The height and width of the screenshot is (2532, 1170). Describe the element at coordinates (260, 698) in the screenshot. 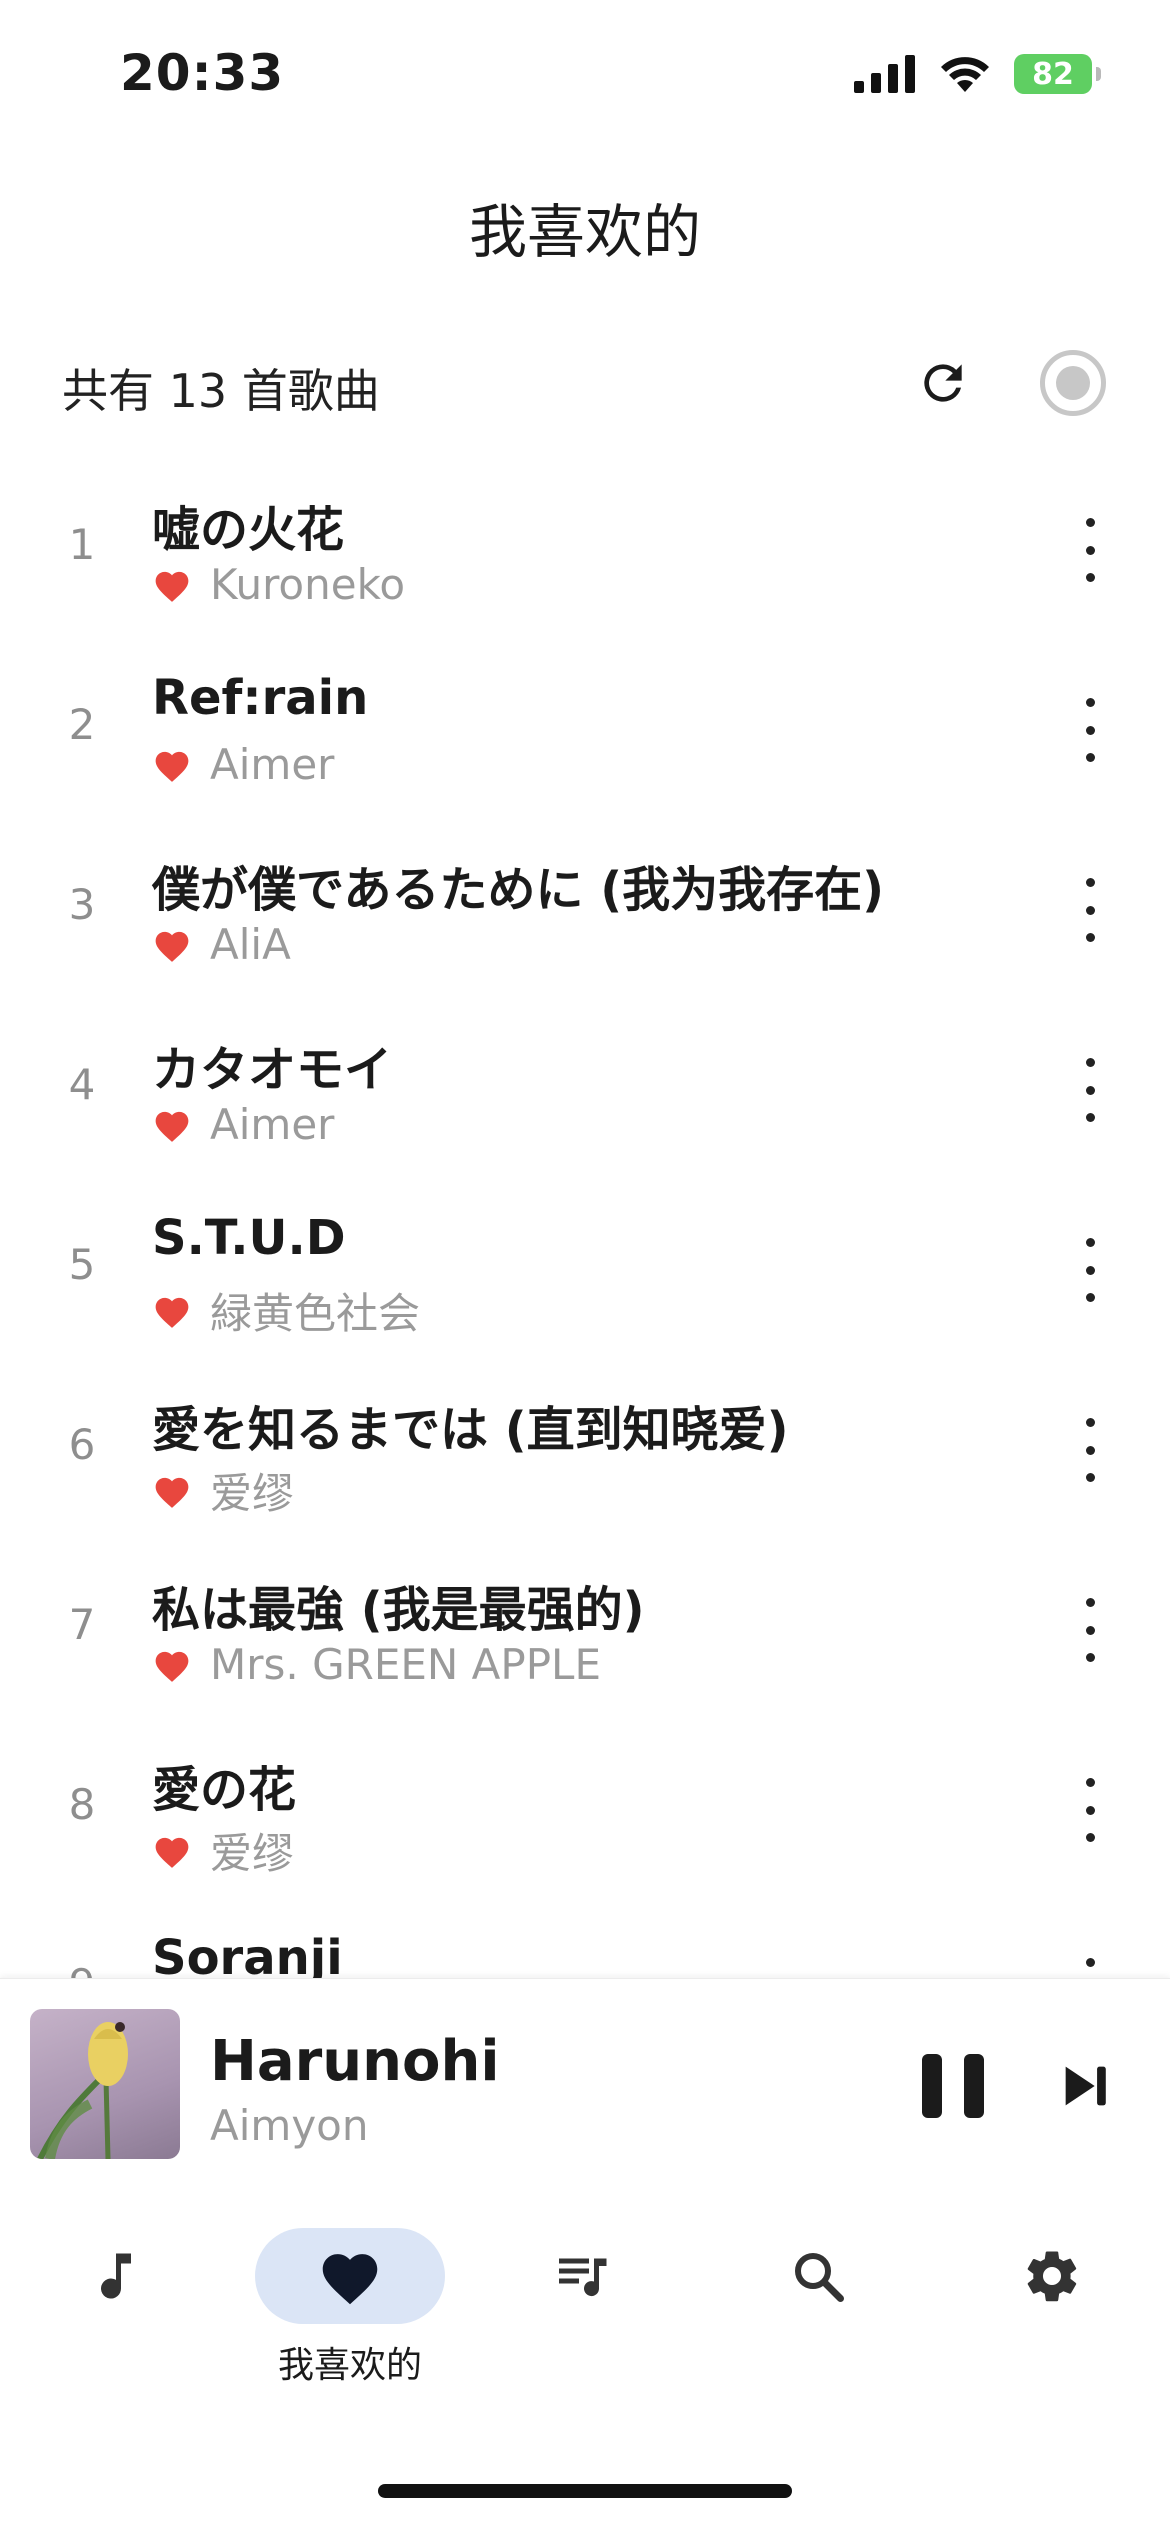

I see `song-title: Ref:rain` at that location.